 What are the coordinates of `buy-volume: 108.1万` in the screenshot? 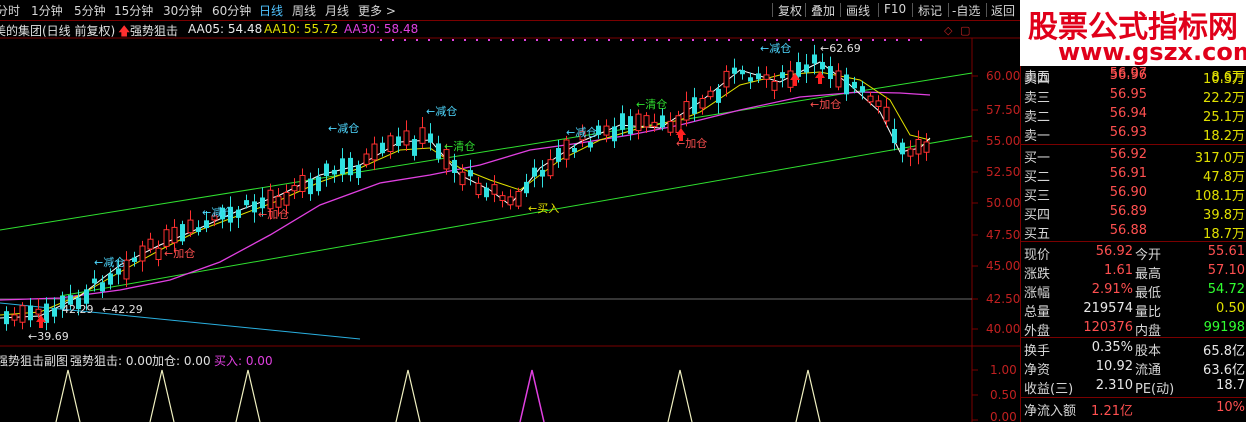 It's located at (1219, 196).